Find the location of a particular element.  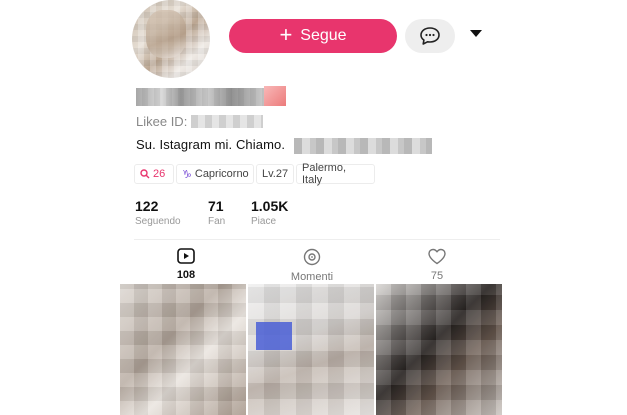

caret-down-icon is located at coordinates (476, 33).